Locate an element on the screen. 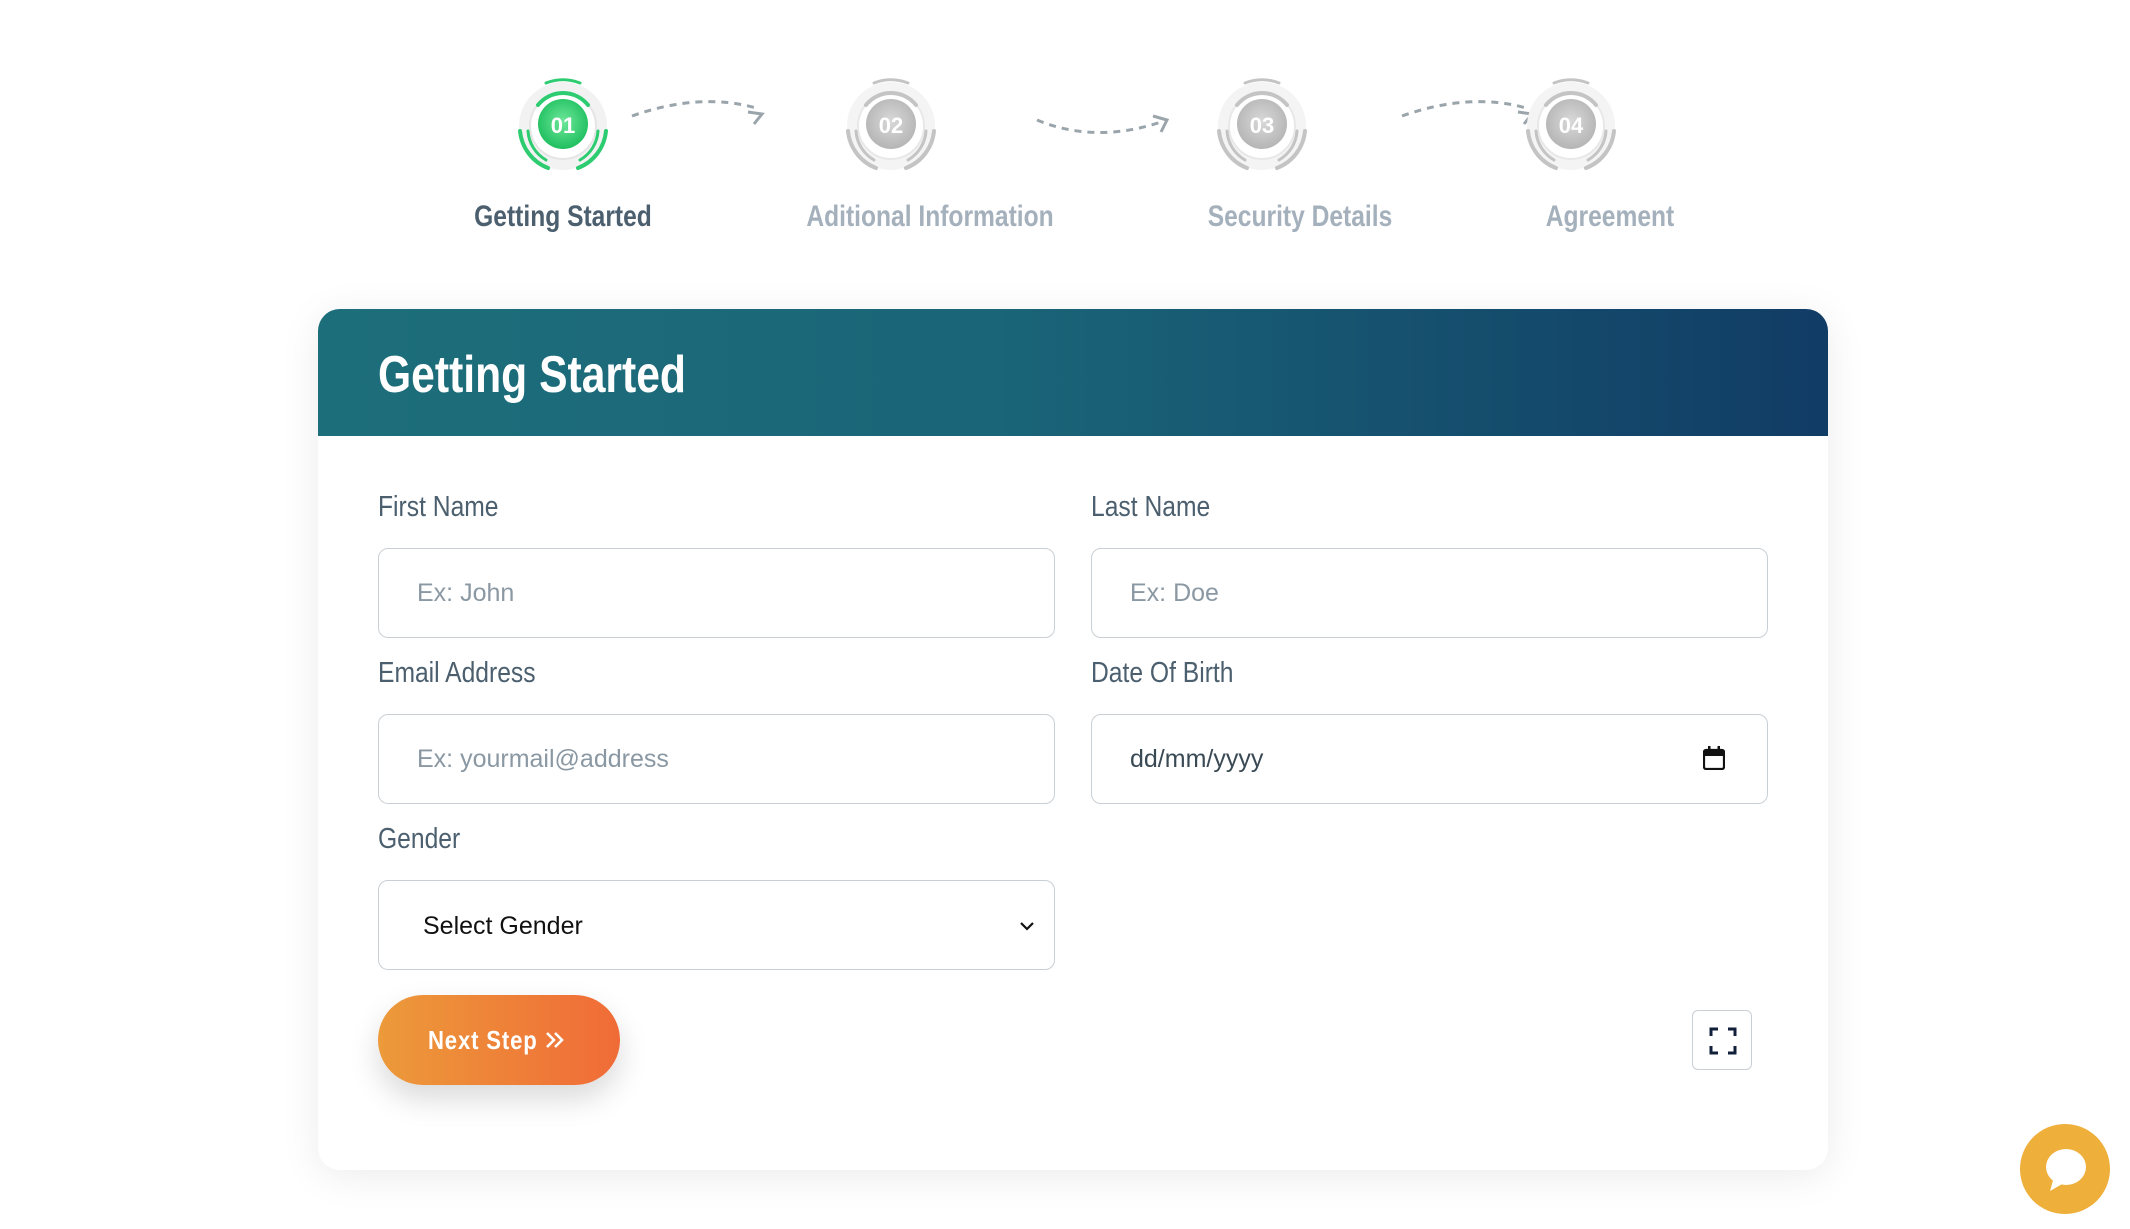  step-3-icon: 03 is located at coordinates (1262, 126).